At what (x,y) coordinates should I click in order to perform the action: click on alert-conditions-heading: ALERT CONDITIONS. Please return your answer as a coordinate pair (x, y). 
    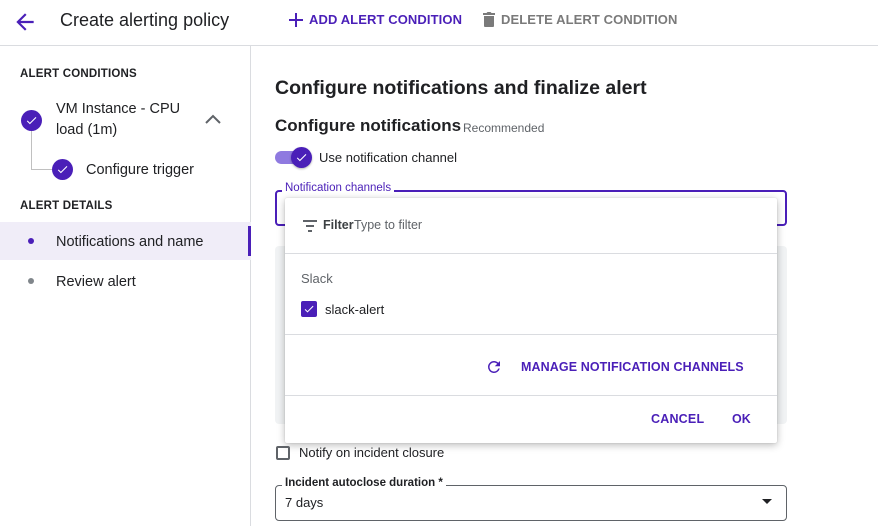
    Looking at the image, I should click on (78, 74).